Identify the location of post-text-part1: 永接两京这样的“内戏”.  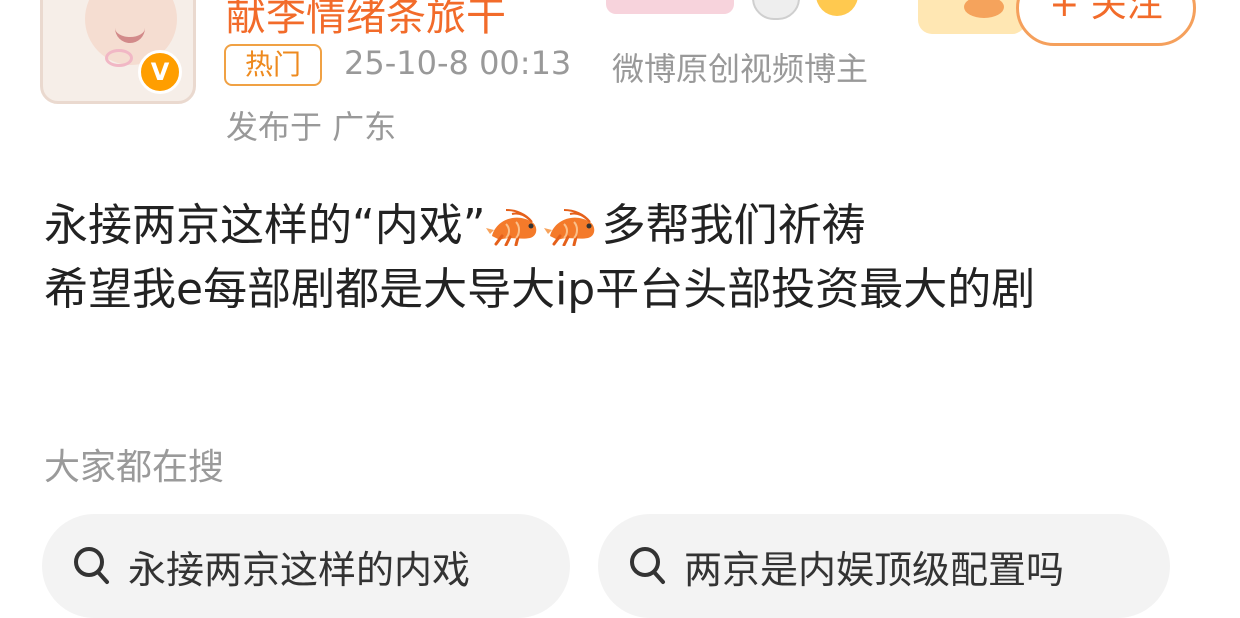
(265, 225).